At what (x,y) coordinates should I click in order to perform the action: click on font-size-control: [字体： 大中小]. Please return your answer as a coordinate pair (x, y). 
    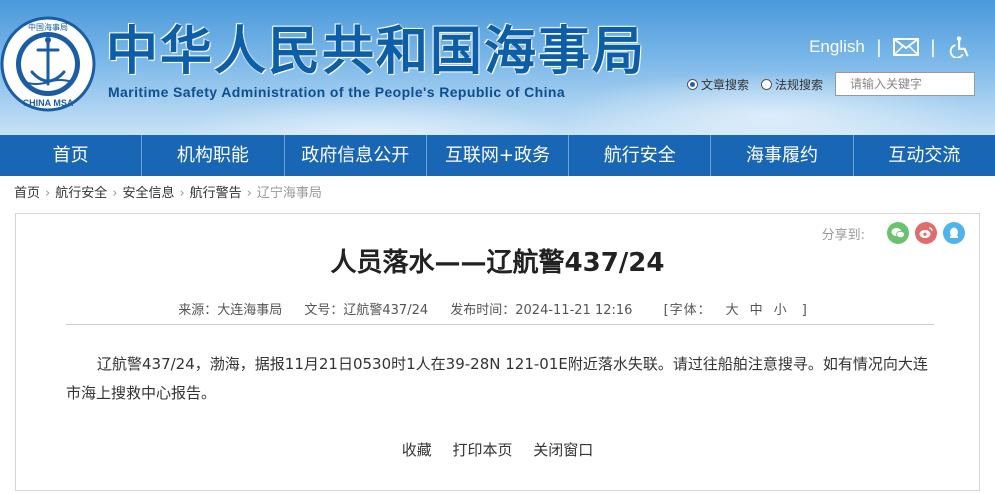
    Looking at the image, I should click on (736, 310).